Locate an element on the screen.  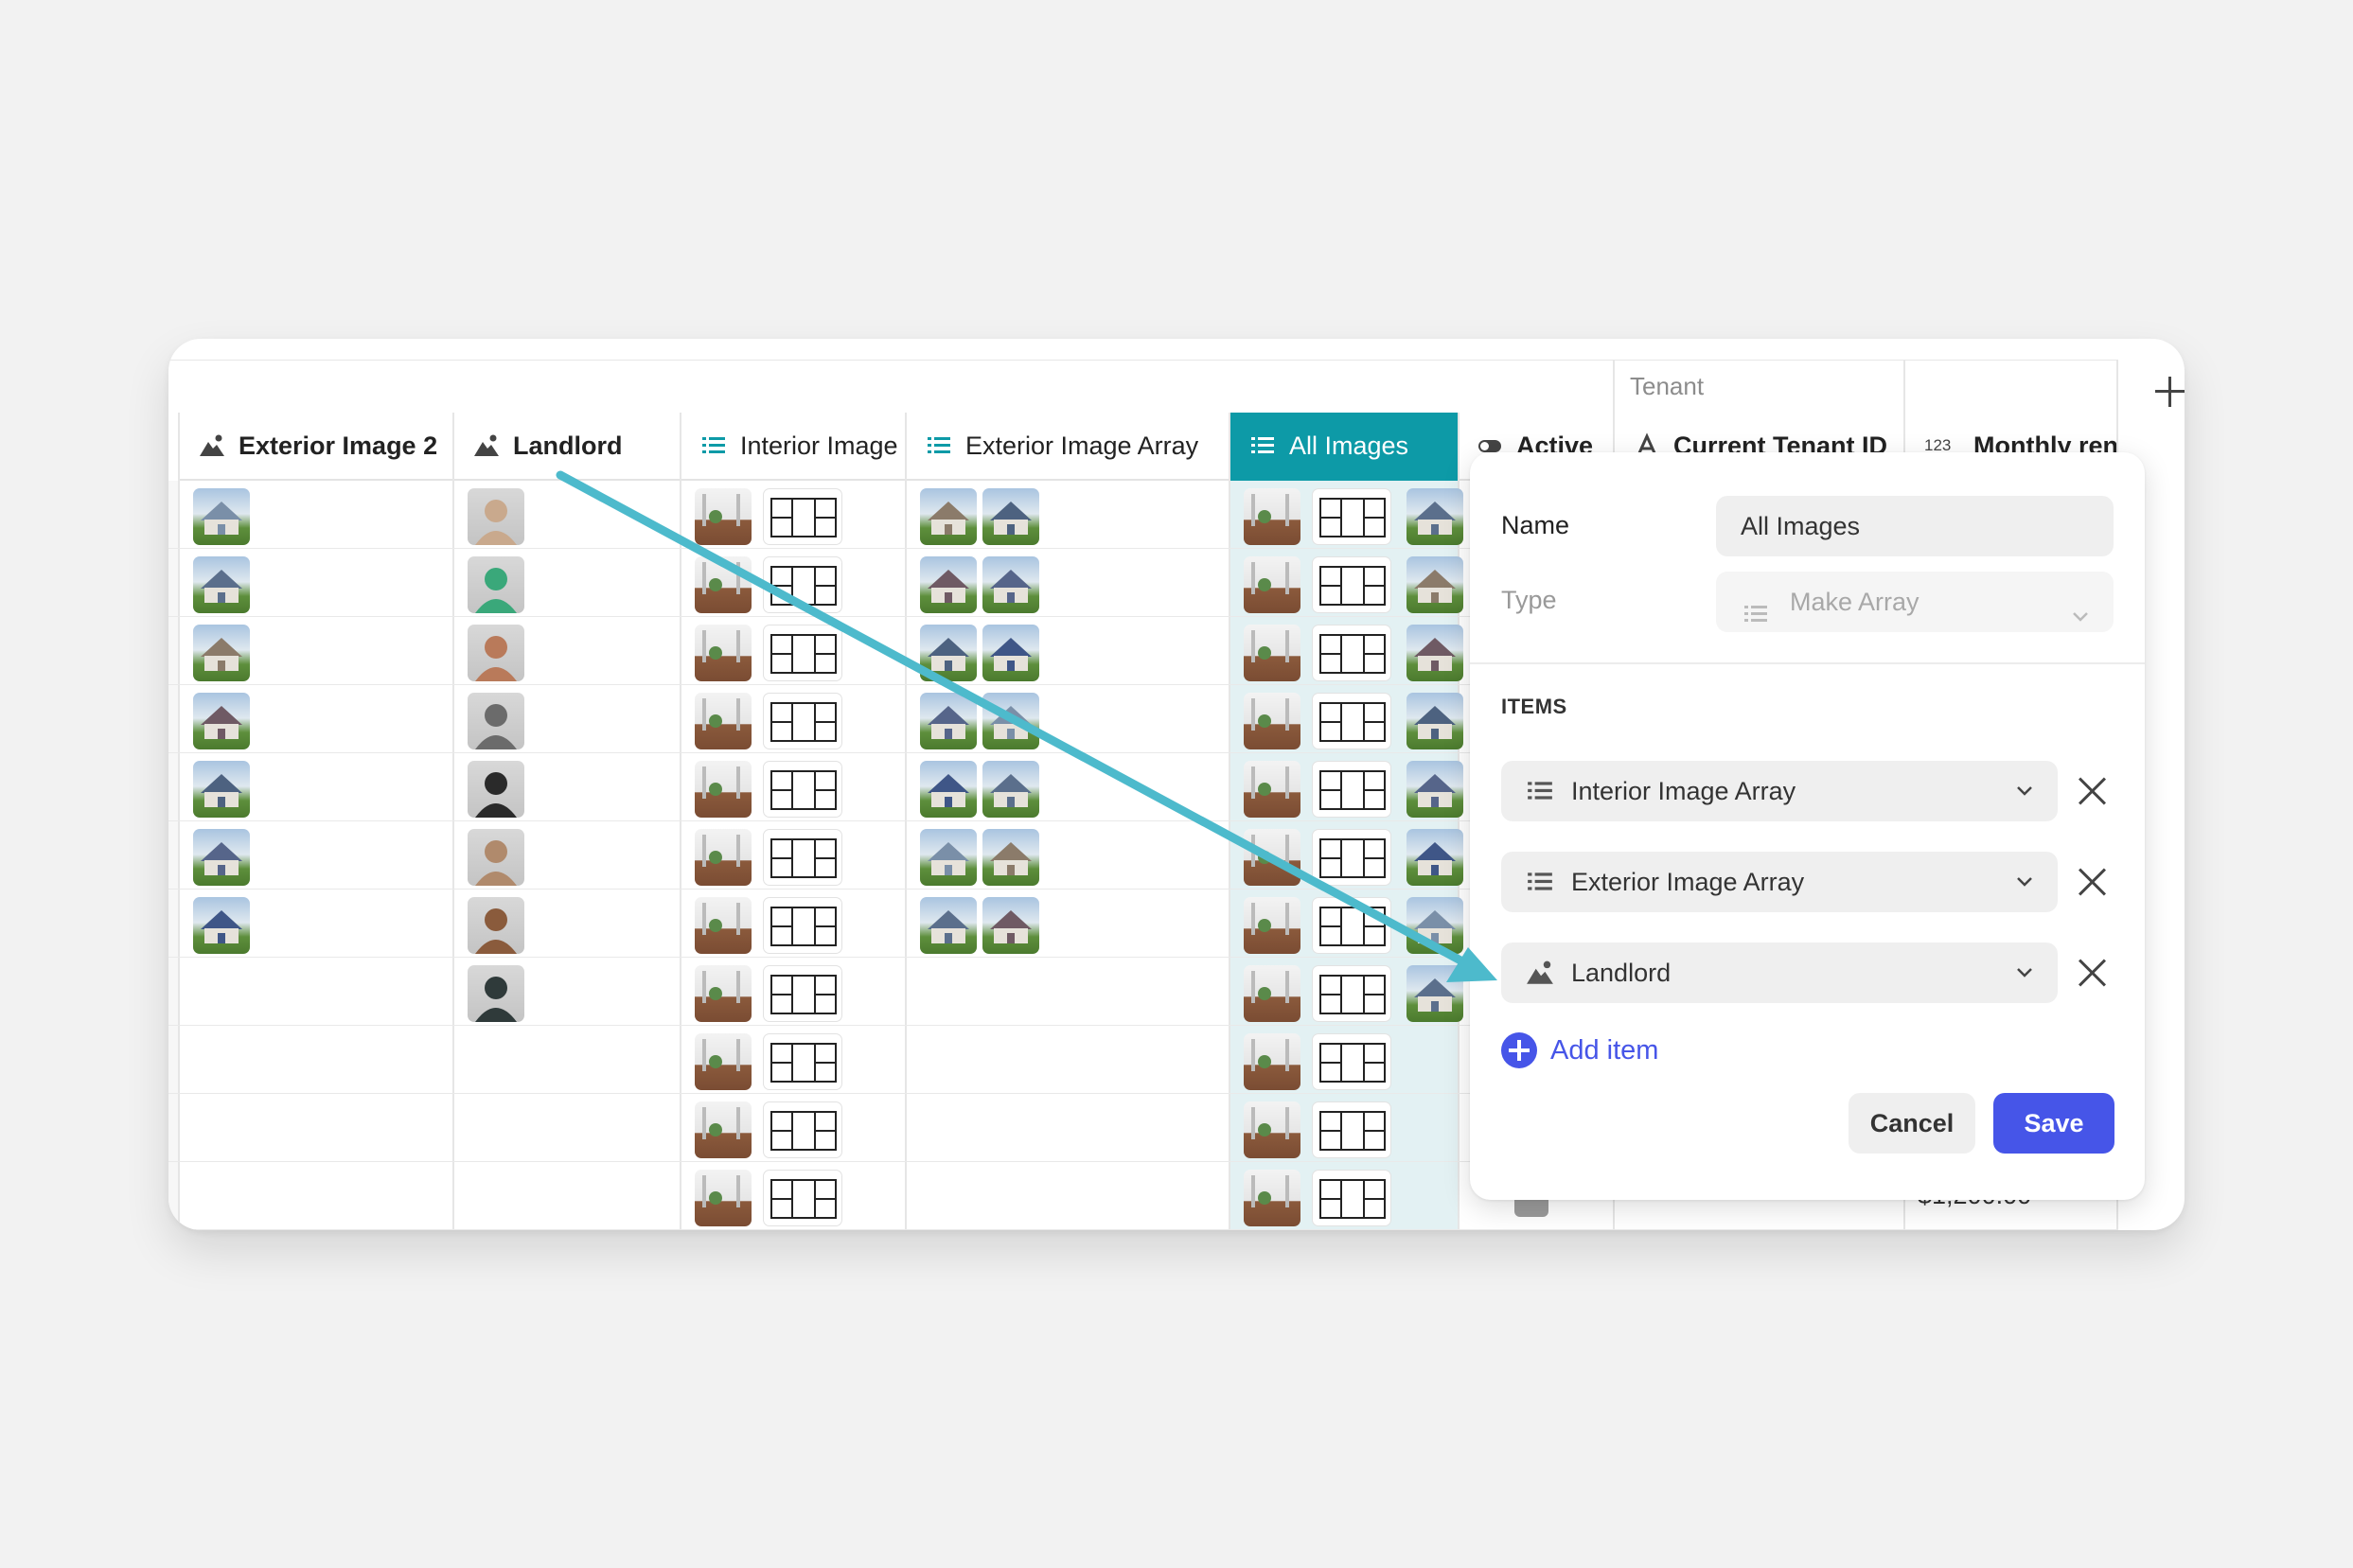
annotation-arrow is located at coordinates (1026, 726).